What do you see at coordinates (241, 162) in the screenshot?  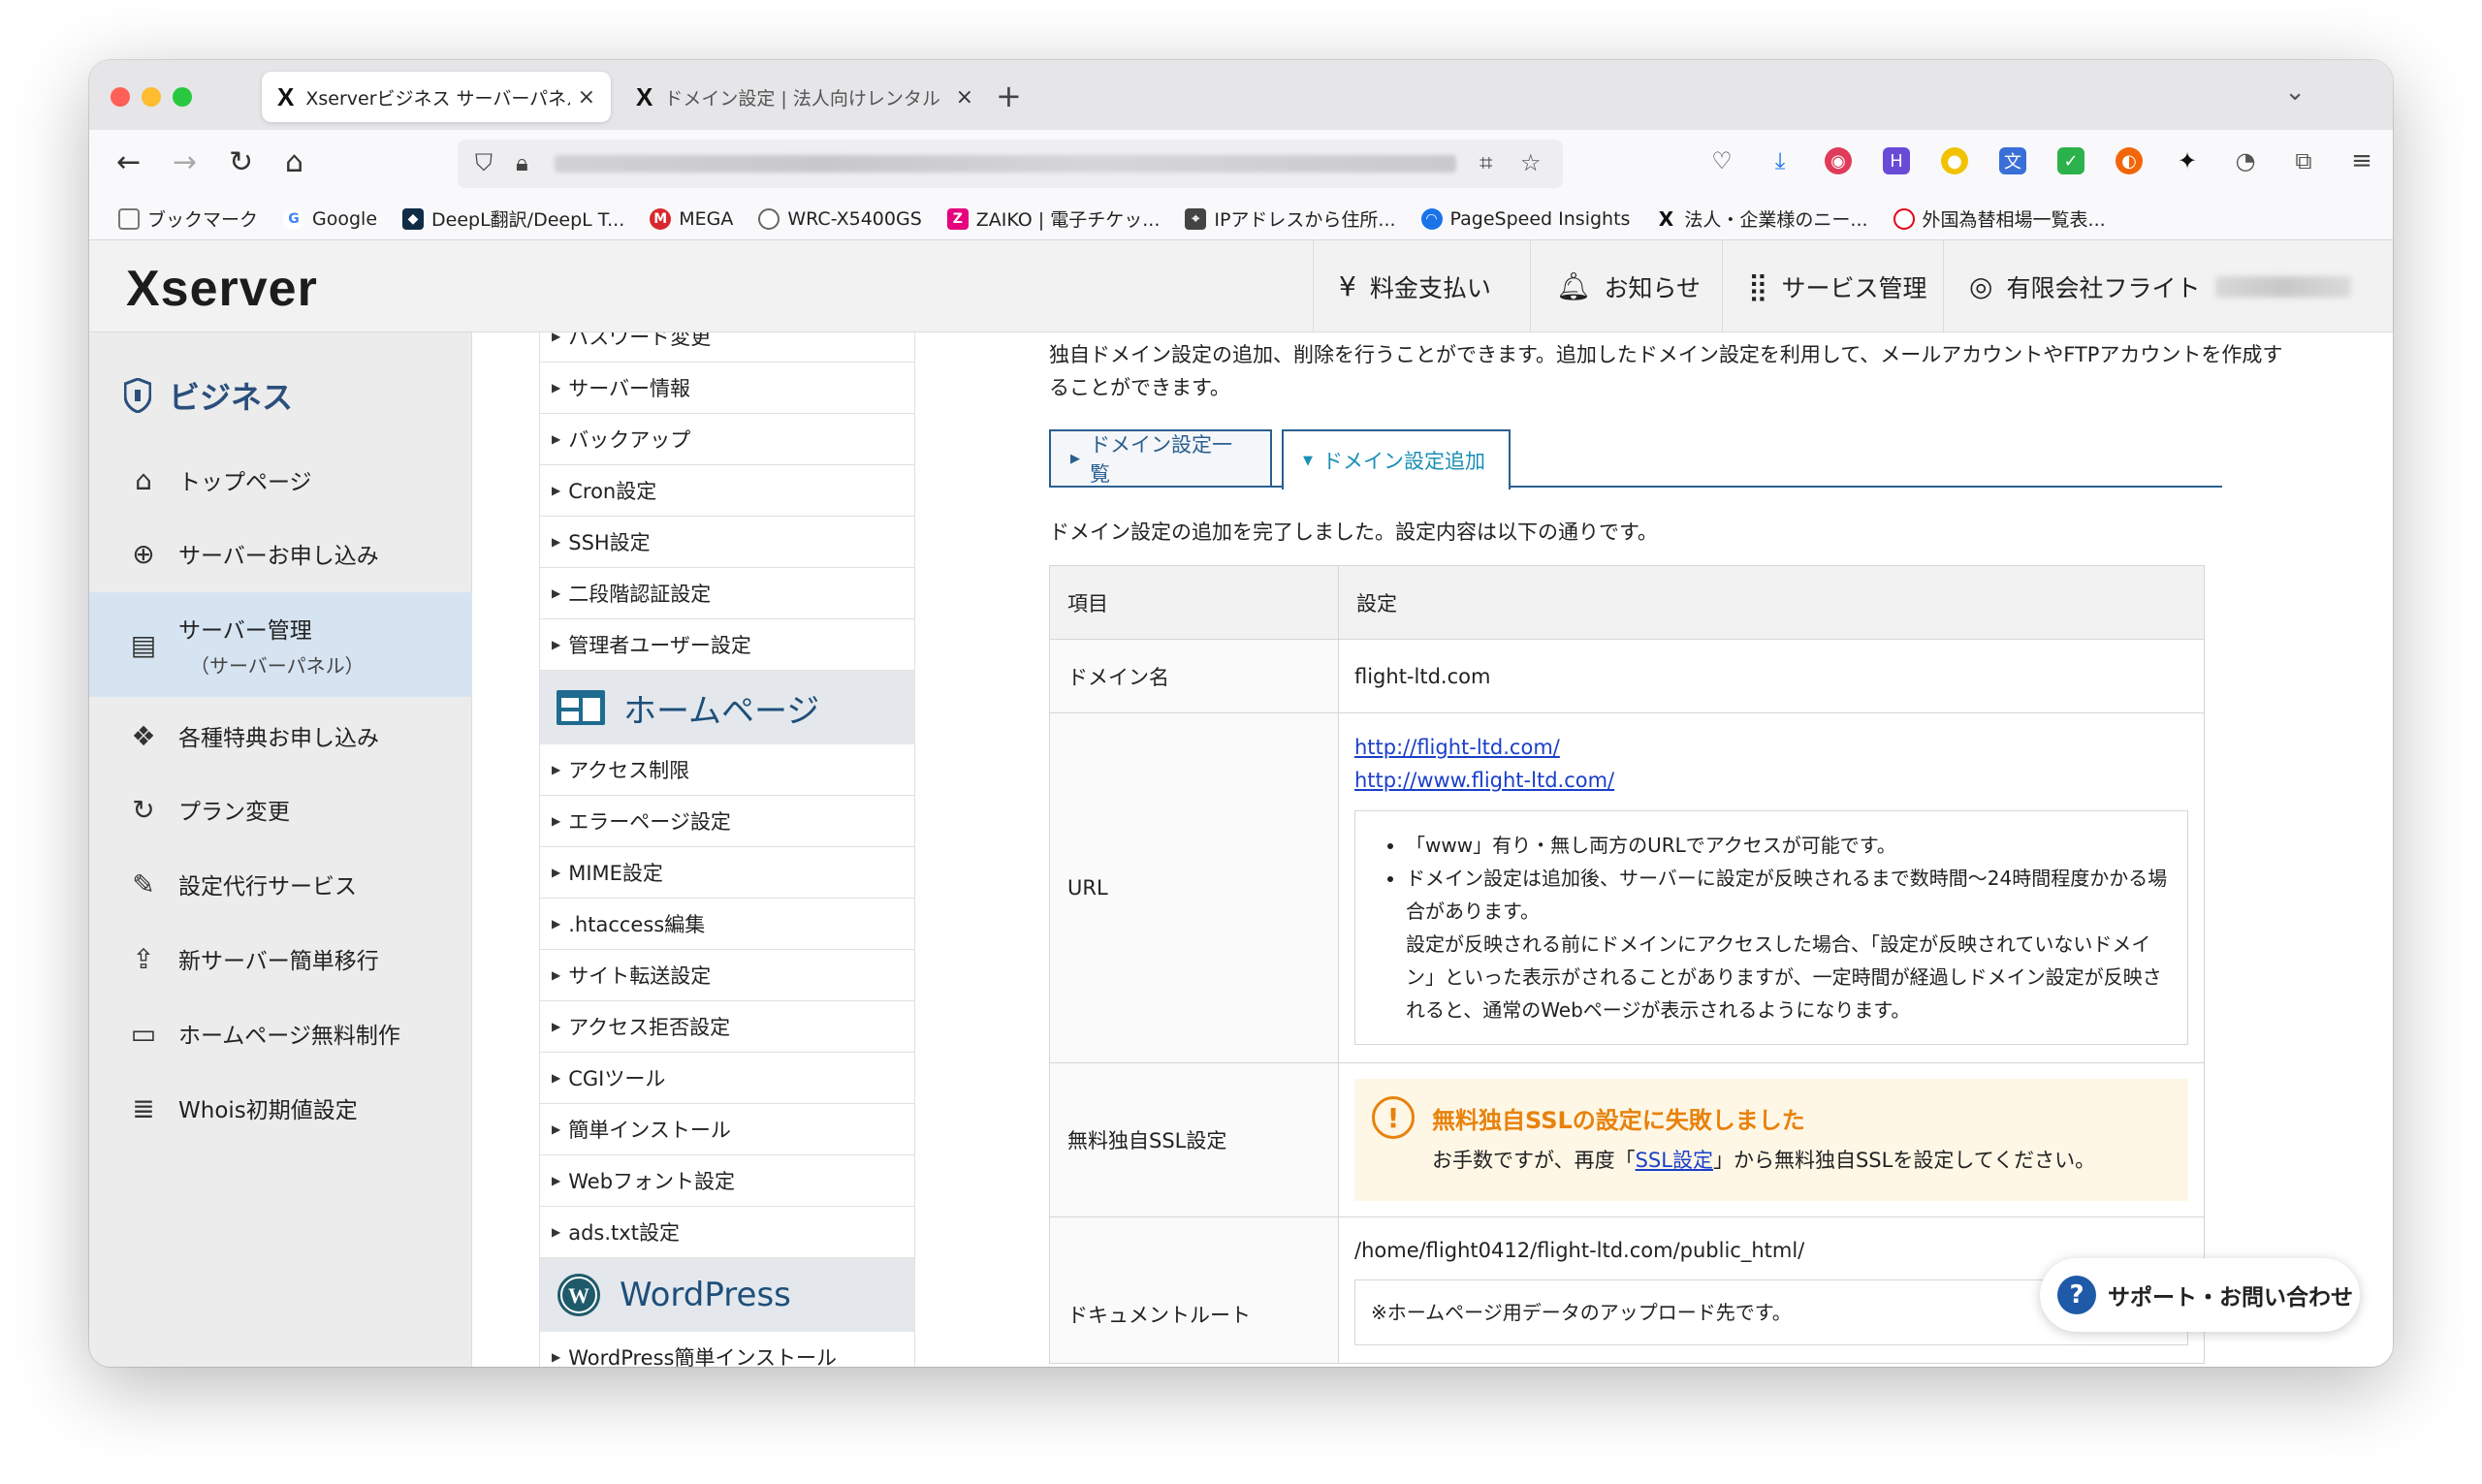 I see `reload-icon: ↻` at bounding box center [241, 162].